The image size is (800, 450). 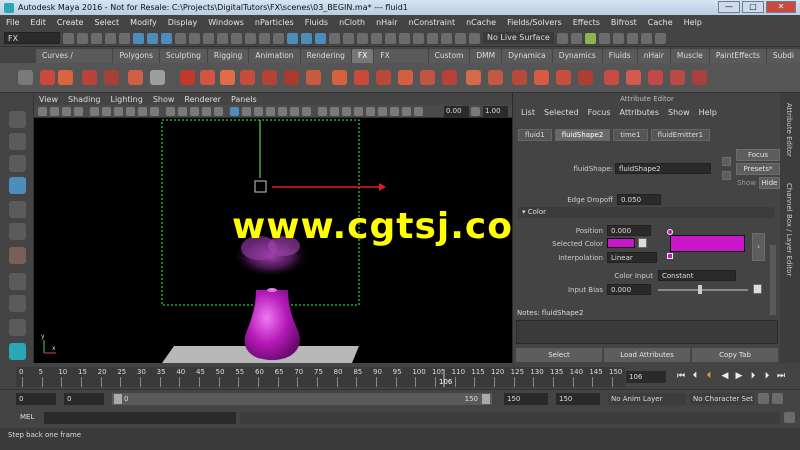 I want to click on render-frame-icon, so click(x=604, y=38).